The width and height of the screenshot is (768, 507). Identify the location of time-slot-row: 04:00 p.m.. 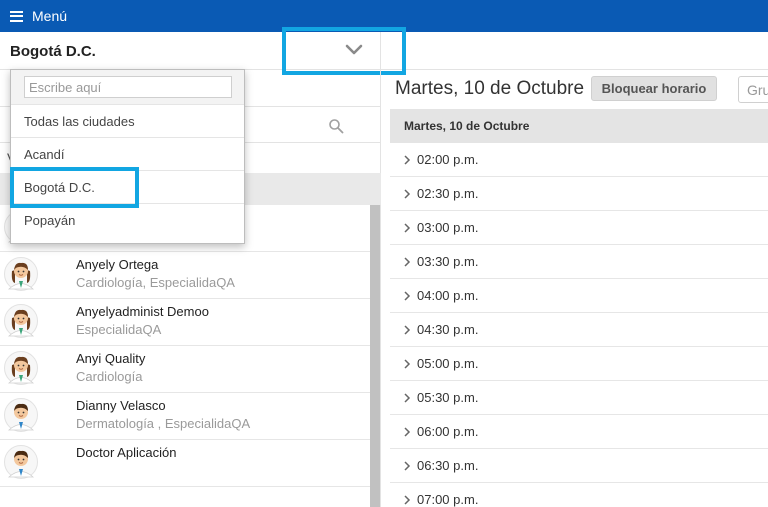
(579, 296).